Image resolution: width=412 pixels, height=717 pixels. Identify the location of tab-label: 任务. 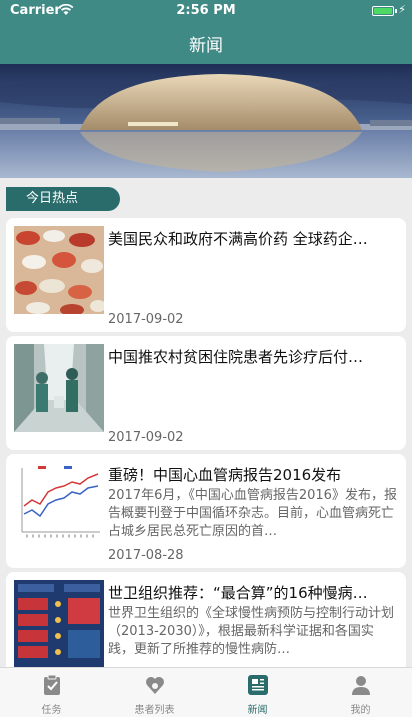
(51, 710).